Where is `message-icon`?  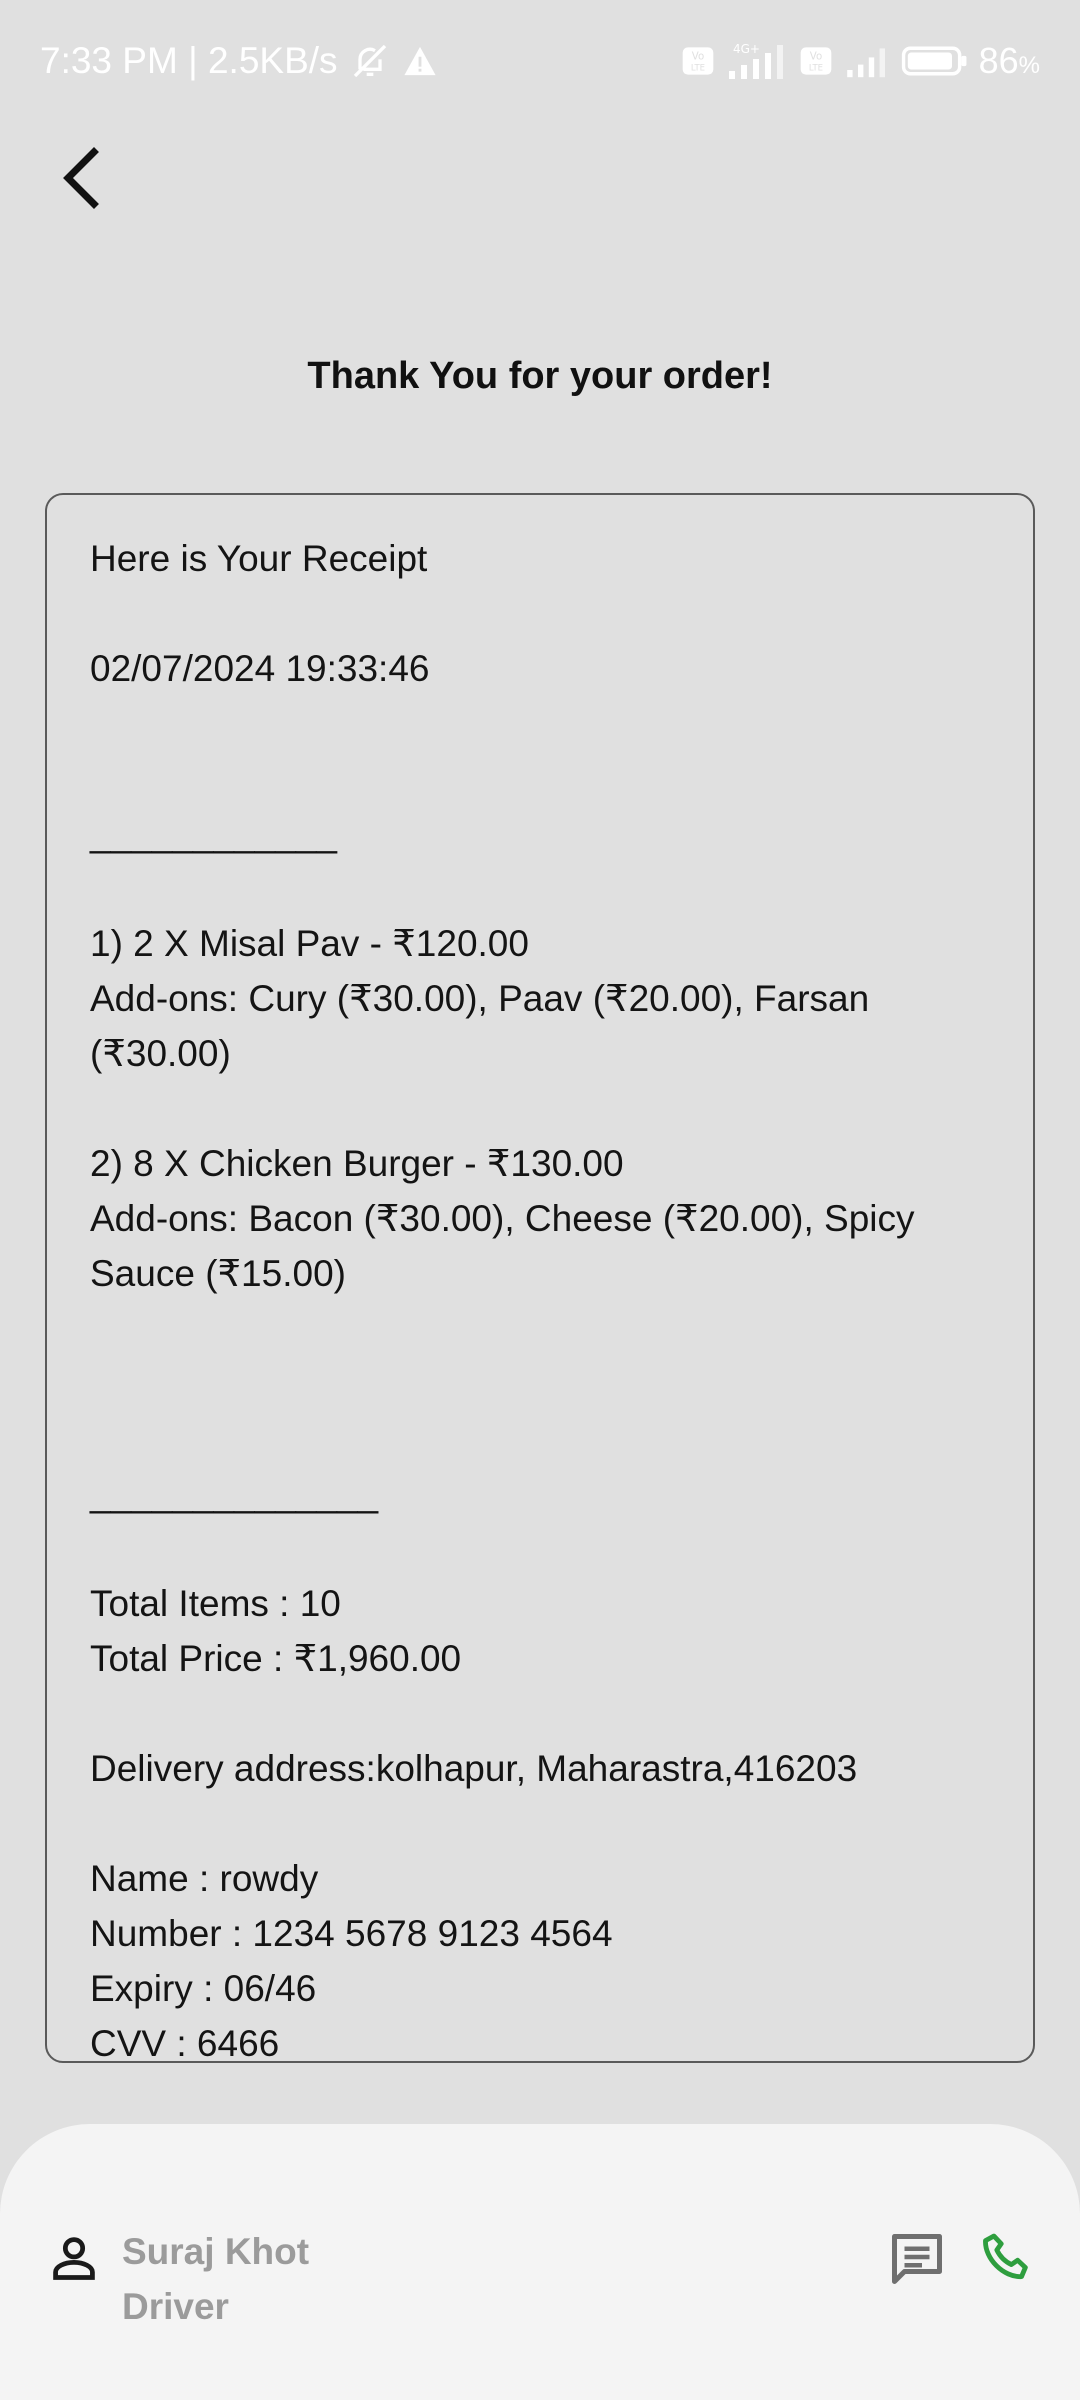 message-icon is located at coordinates (917, 2259).